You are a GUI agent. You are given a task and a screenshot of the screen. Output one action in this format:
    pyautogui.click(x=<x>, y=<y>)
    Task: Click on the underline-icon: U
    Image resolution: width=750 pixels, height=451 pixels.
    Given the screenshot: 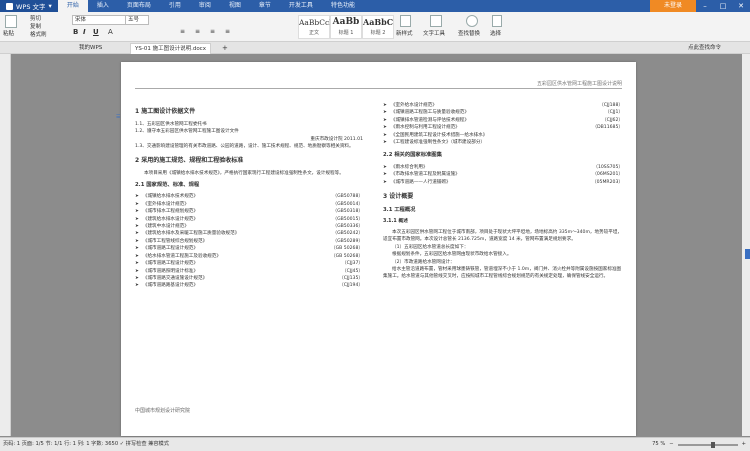 What is the action you would take?
    pyautogui.click(x=96, y=32)
    